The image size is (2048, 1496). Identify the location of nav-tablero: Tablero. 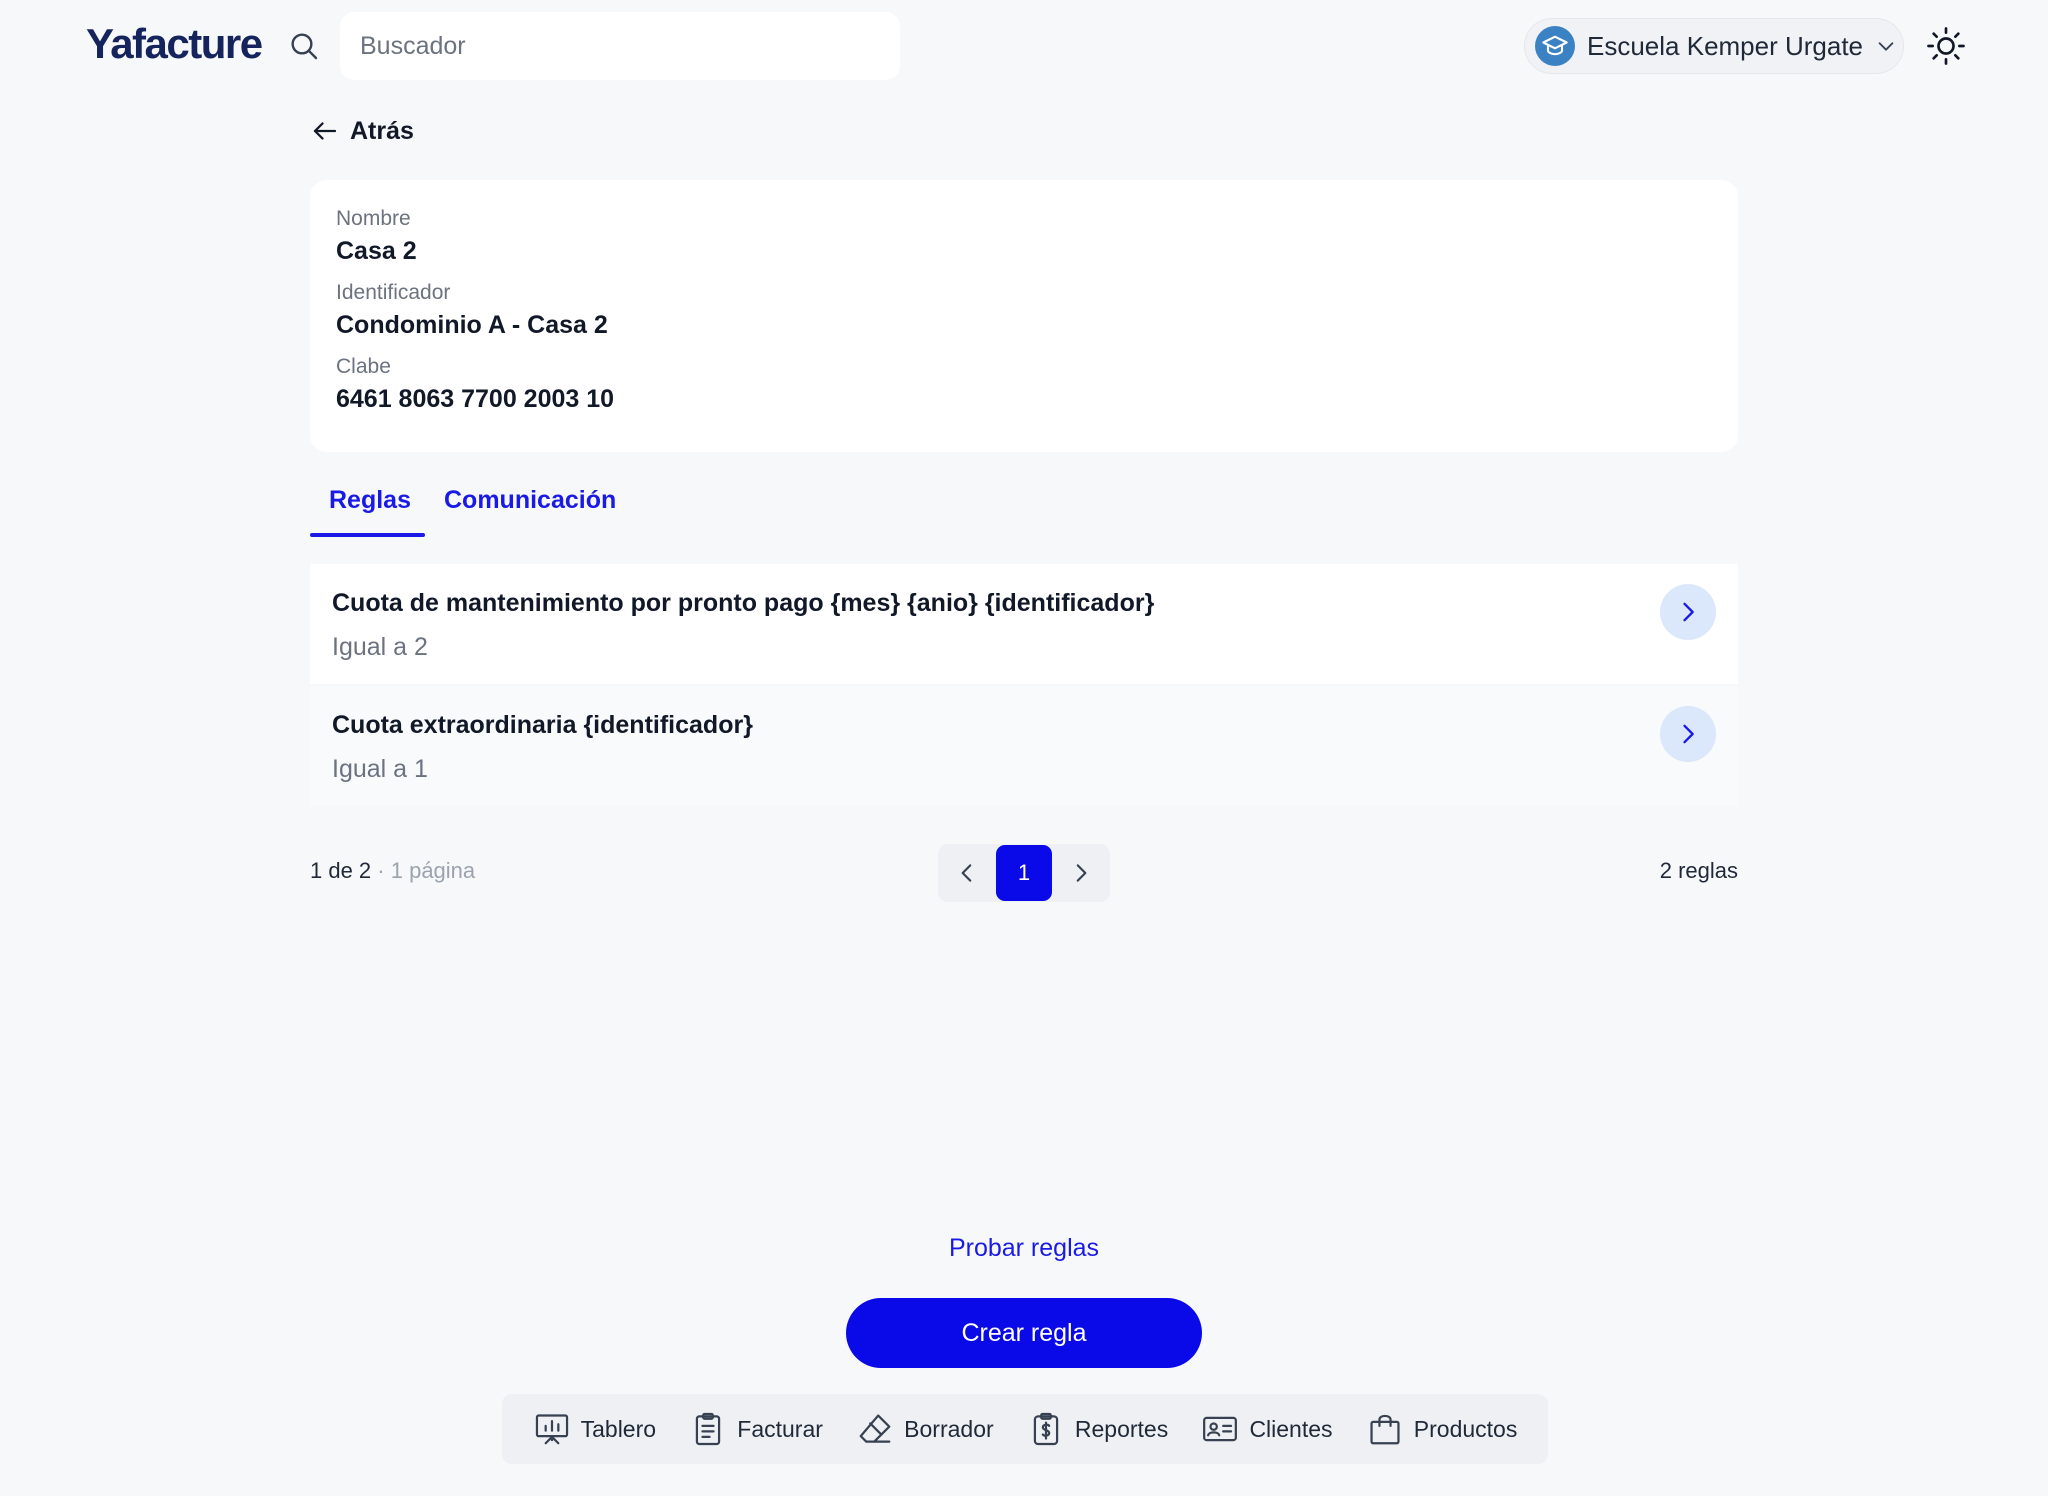
(594, 1429).